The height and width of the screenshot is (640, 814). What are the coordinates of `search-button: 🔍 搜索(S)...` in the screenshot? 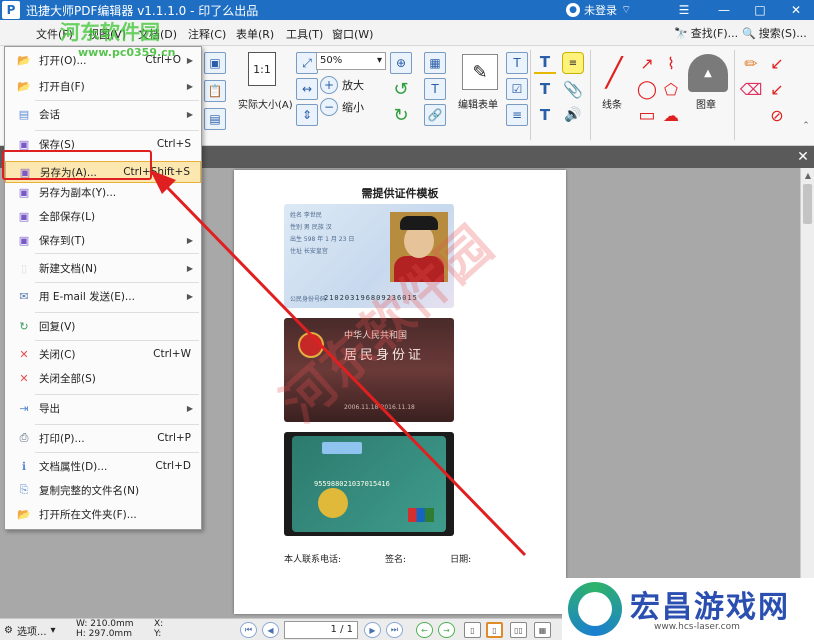 It's located at (774, 33).